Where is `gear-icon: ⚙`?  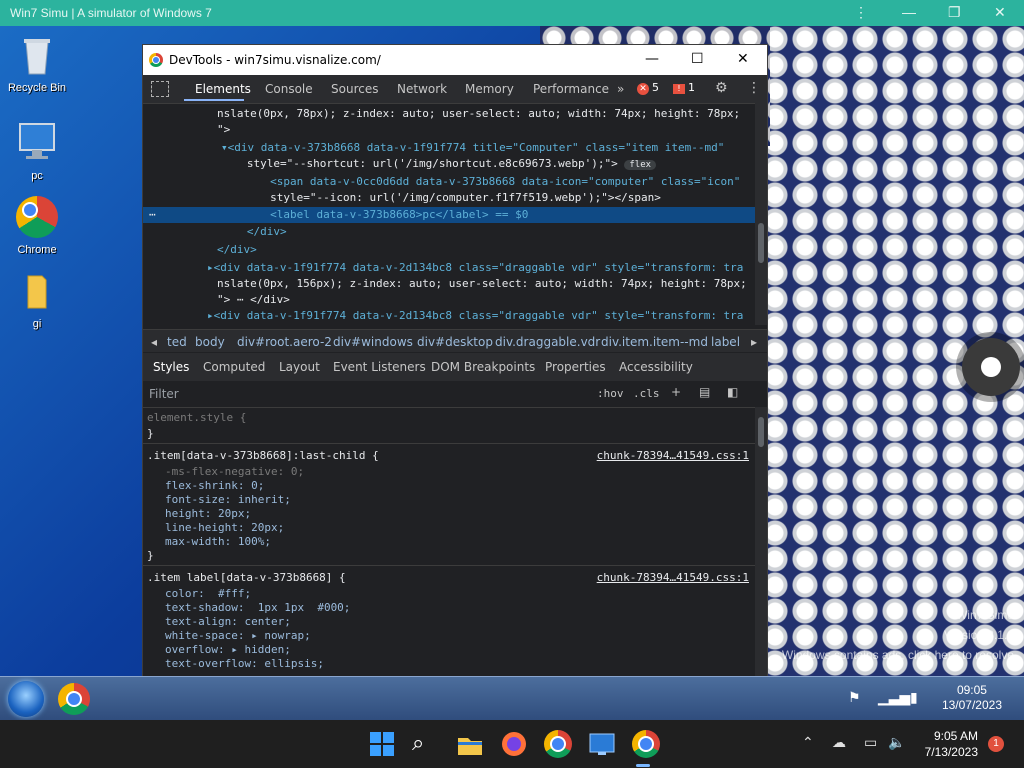
gear-icon: ⚙ is located at coordinates (721, 88).